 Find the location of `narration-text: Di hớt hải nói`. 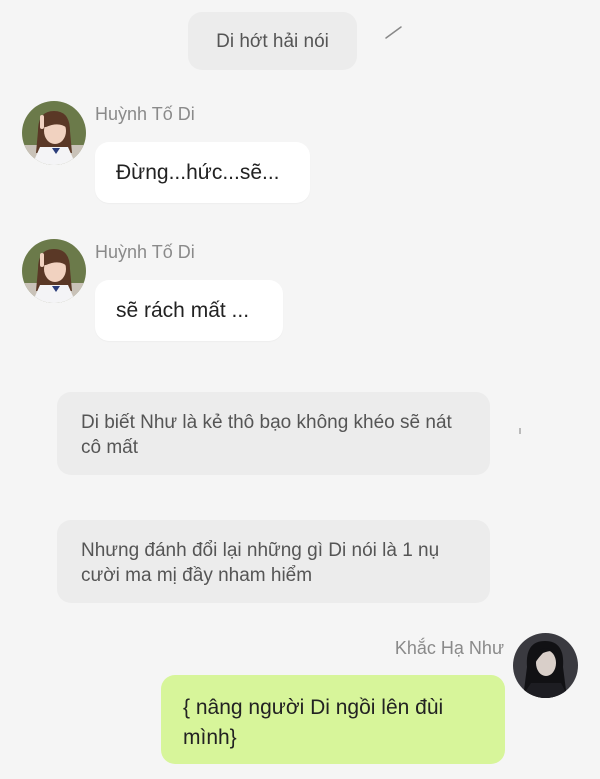

narration-text: Di hớt hải nói is located at coordinates (272, 41).